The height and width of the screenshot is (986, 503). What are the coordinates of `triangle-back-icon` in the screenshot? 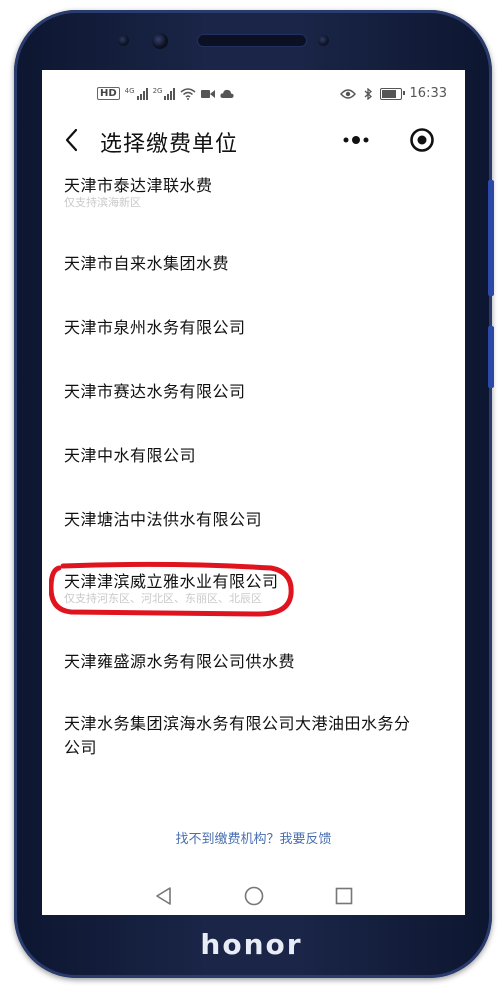 It's located at (163, 896).